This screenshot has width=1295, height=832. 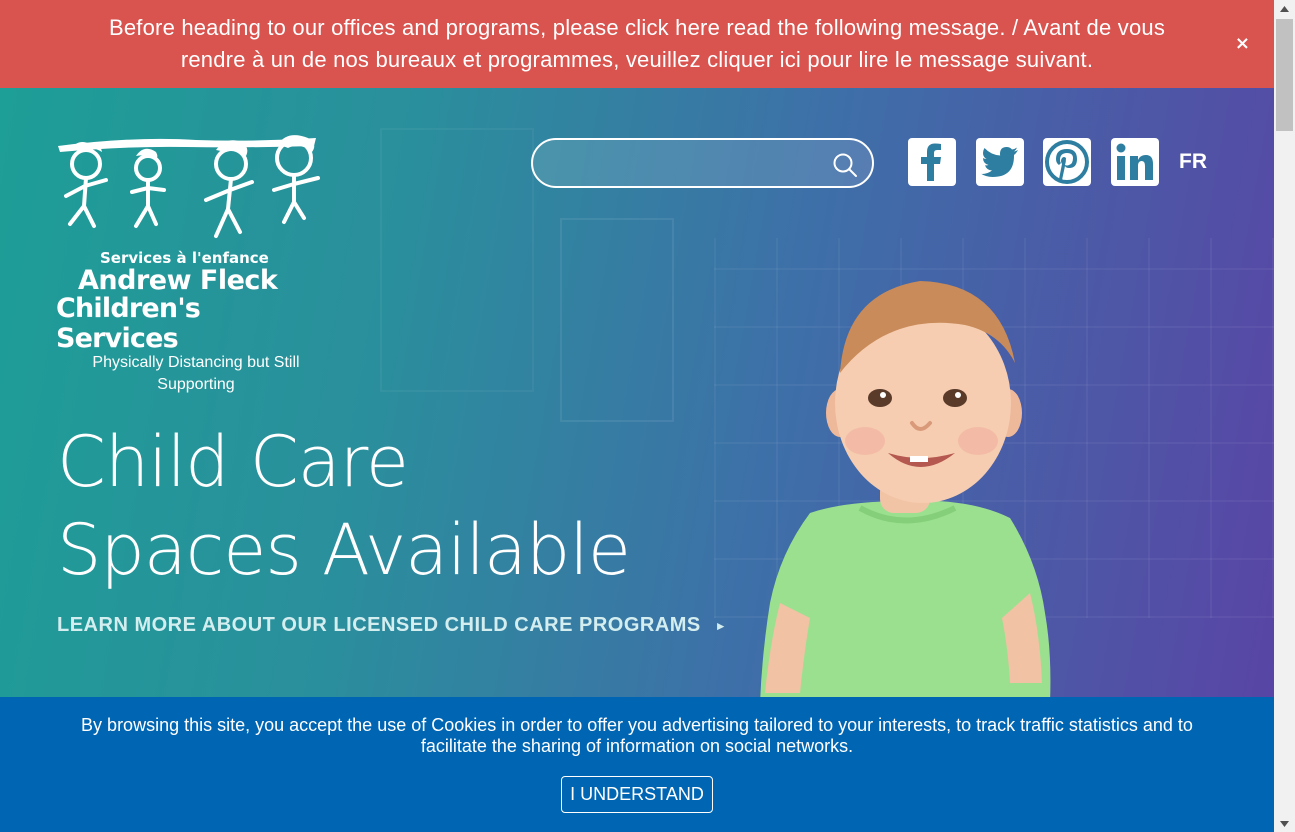 I want to click on hero-headline: Child Care Spaces Available, so click(x=344, y=506).